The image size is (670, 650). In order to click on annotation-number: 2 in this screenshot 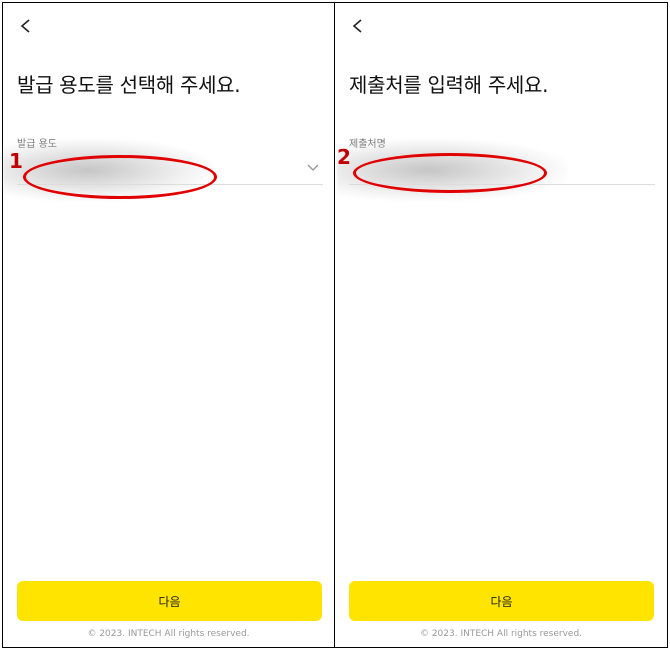, I will do `click(344, 157)`.